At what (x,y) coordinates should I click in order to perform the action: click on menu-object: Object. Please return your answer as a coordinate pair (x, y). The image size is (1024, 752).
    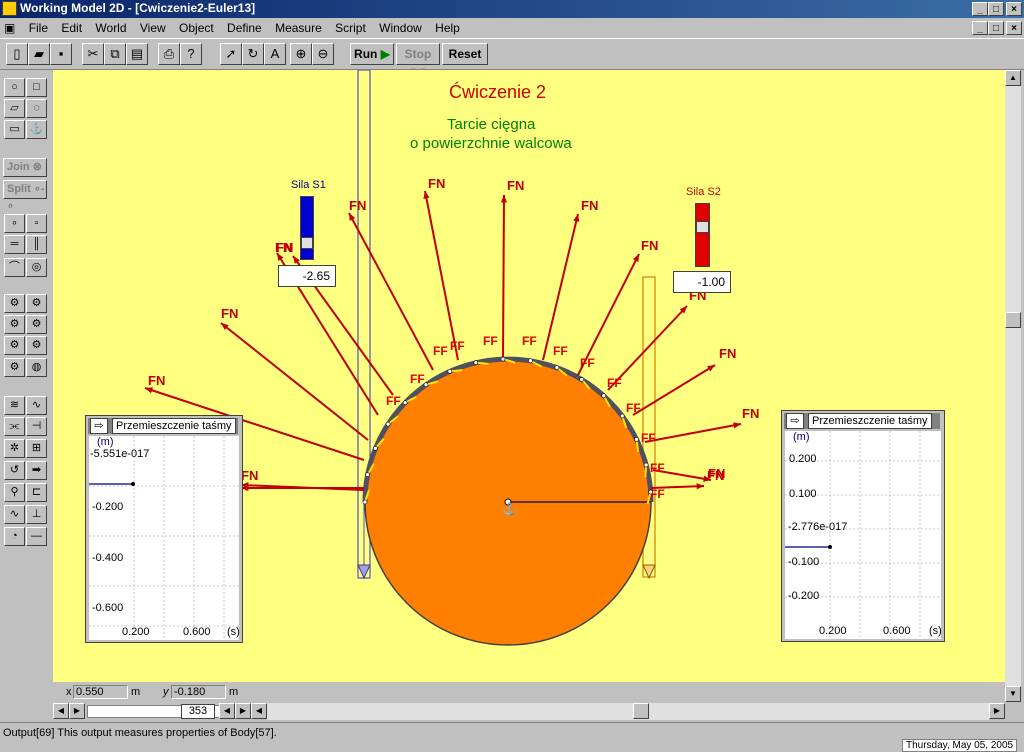
    Looking at the image, I should click on (196, 28).